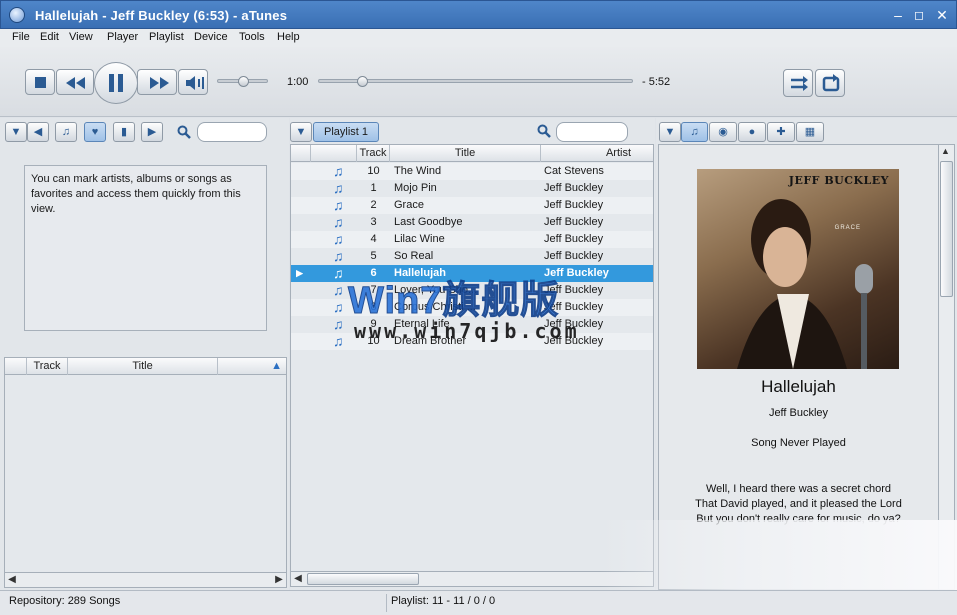  What do you see at coordinates (723, 132) in the screenshot?
I see `album-info-tab: ◉` at bounding box center [723, 132].